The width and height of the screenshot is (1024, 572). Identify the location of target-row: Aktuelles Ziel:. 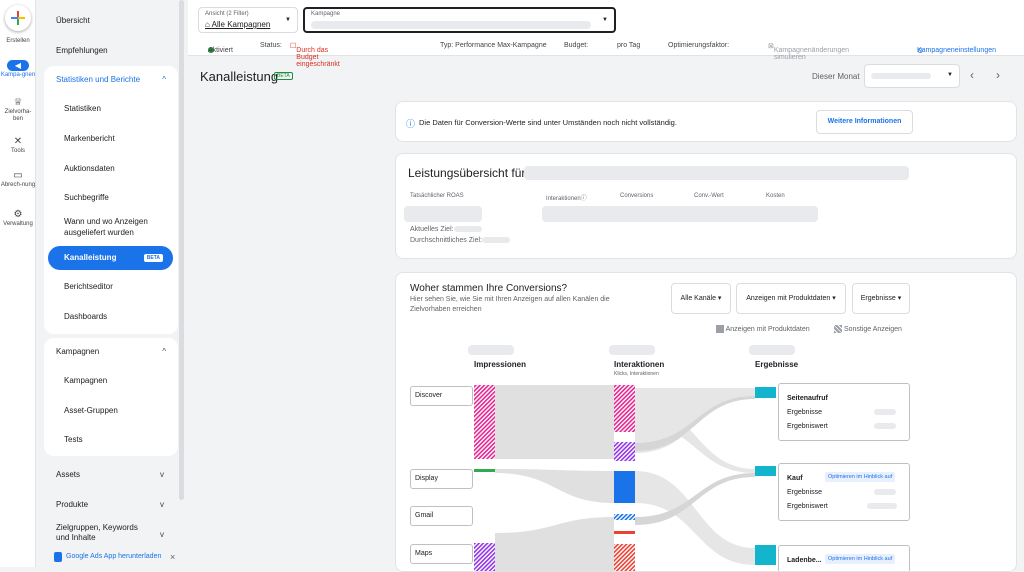
(446, 229).